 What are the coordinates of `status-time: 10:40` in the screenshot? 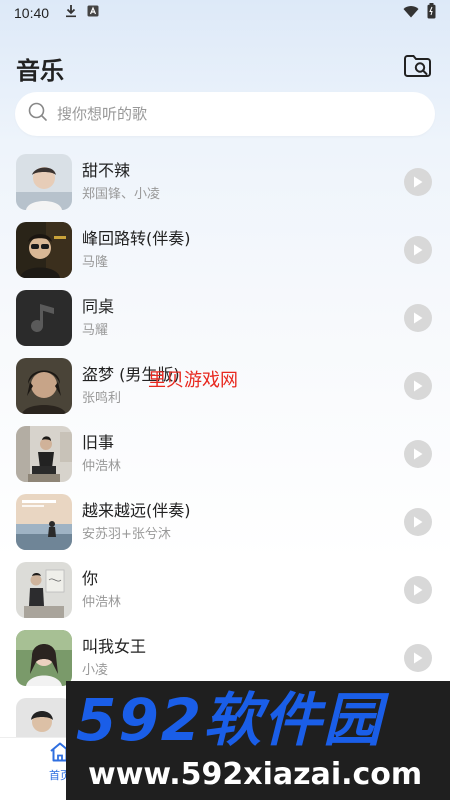 It's located at (32, 13).